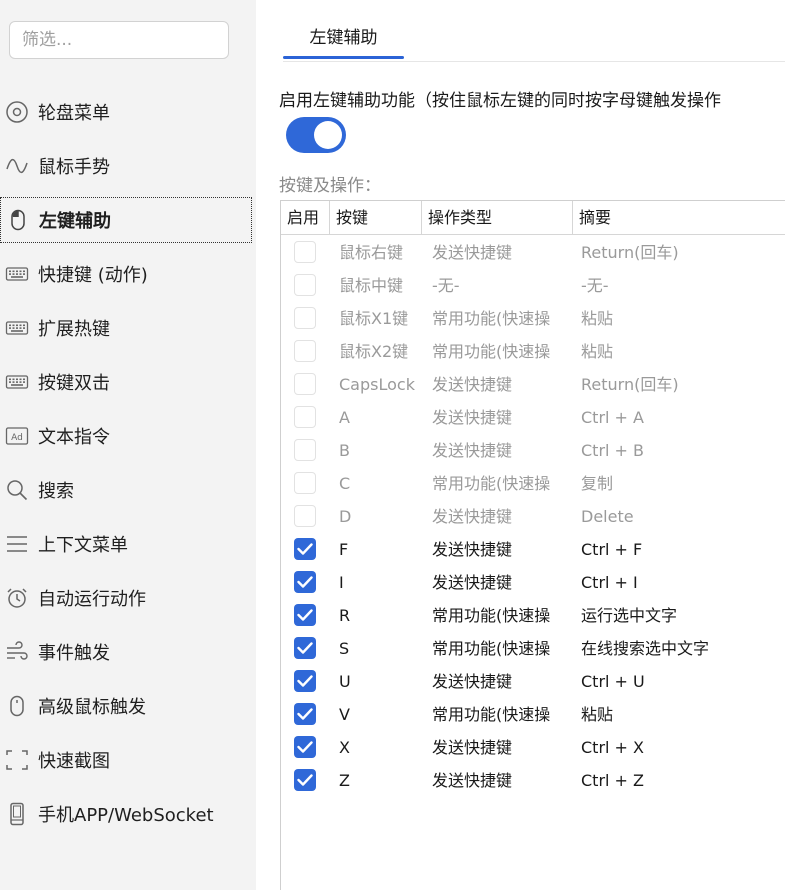  What do you see at coordinates (679, 218) in the screenshot?
I see `column-header-summary: 摘要` at bounding box center [679, 218].